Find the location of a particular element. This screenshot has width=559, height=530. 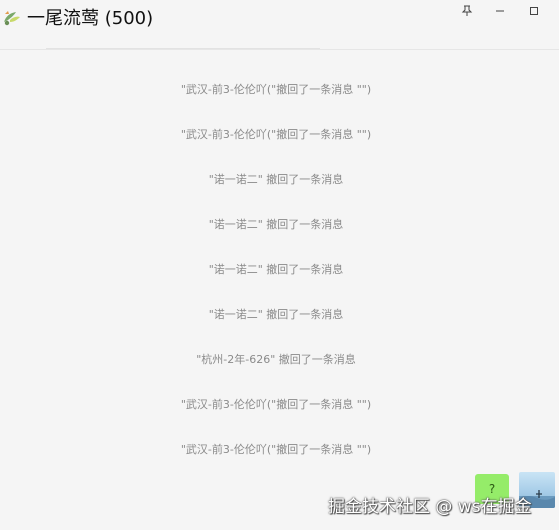

recall-notice: "杭州-2年-626" 撤回了一条消息 is located at coordinates (276, 359).